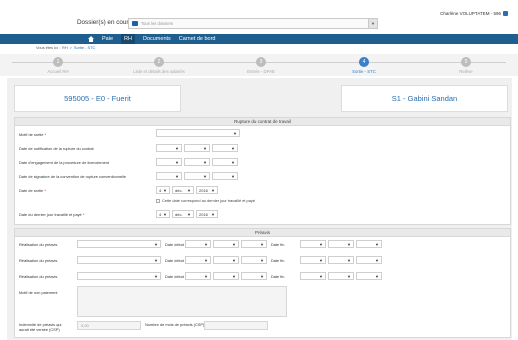  I want to click on debut-month-3: ▼, so click(226, 276).